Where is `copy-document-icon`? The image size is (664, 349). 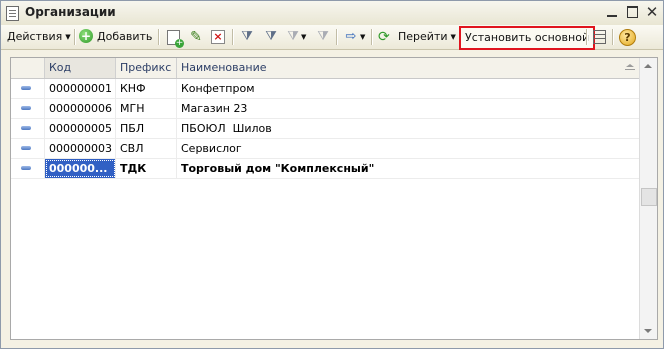
copy-document-icon is located at coordinates (175, 39).